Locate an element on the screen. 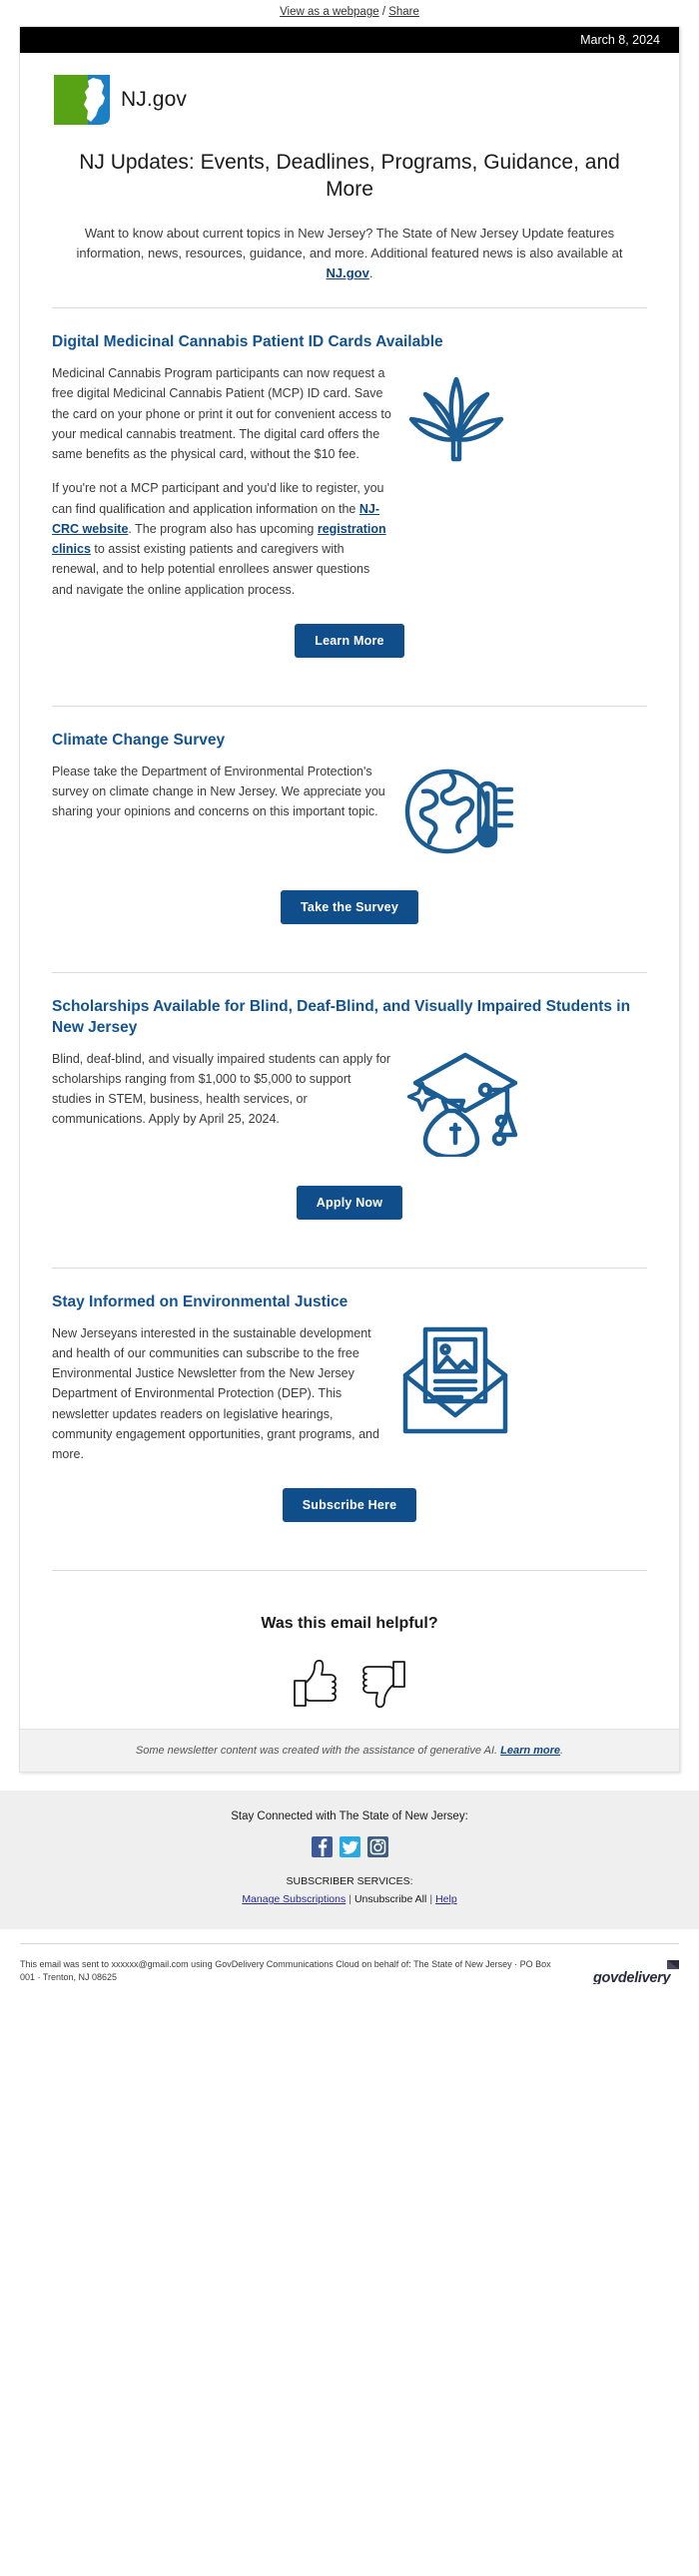  facebook-icon is located at coordinates (322, 1847).